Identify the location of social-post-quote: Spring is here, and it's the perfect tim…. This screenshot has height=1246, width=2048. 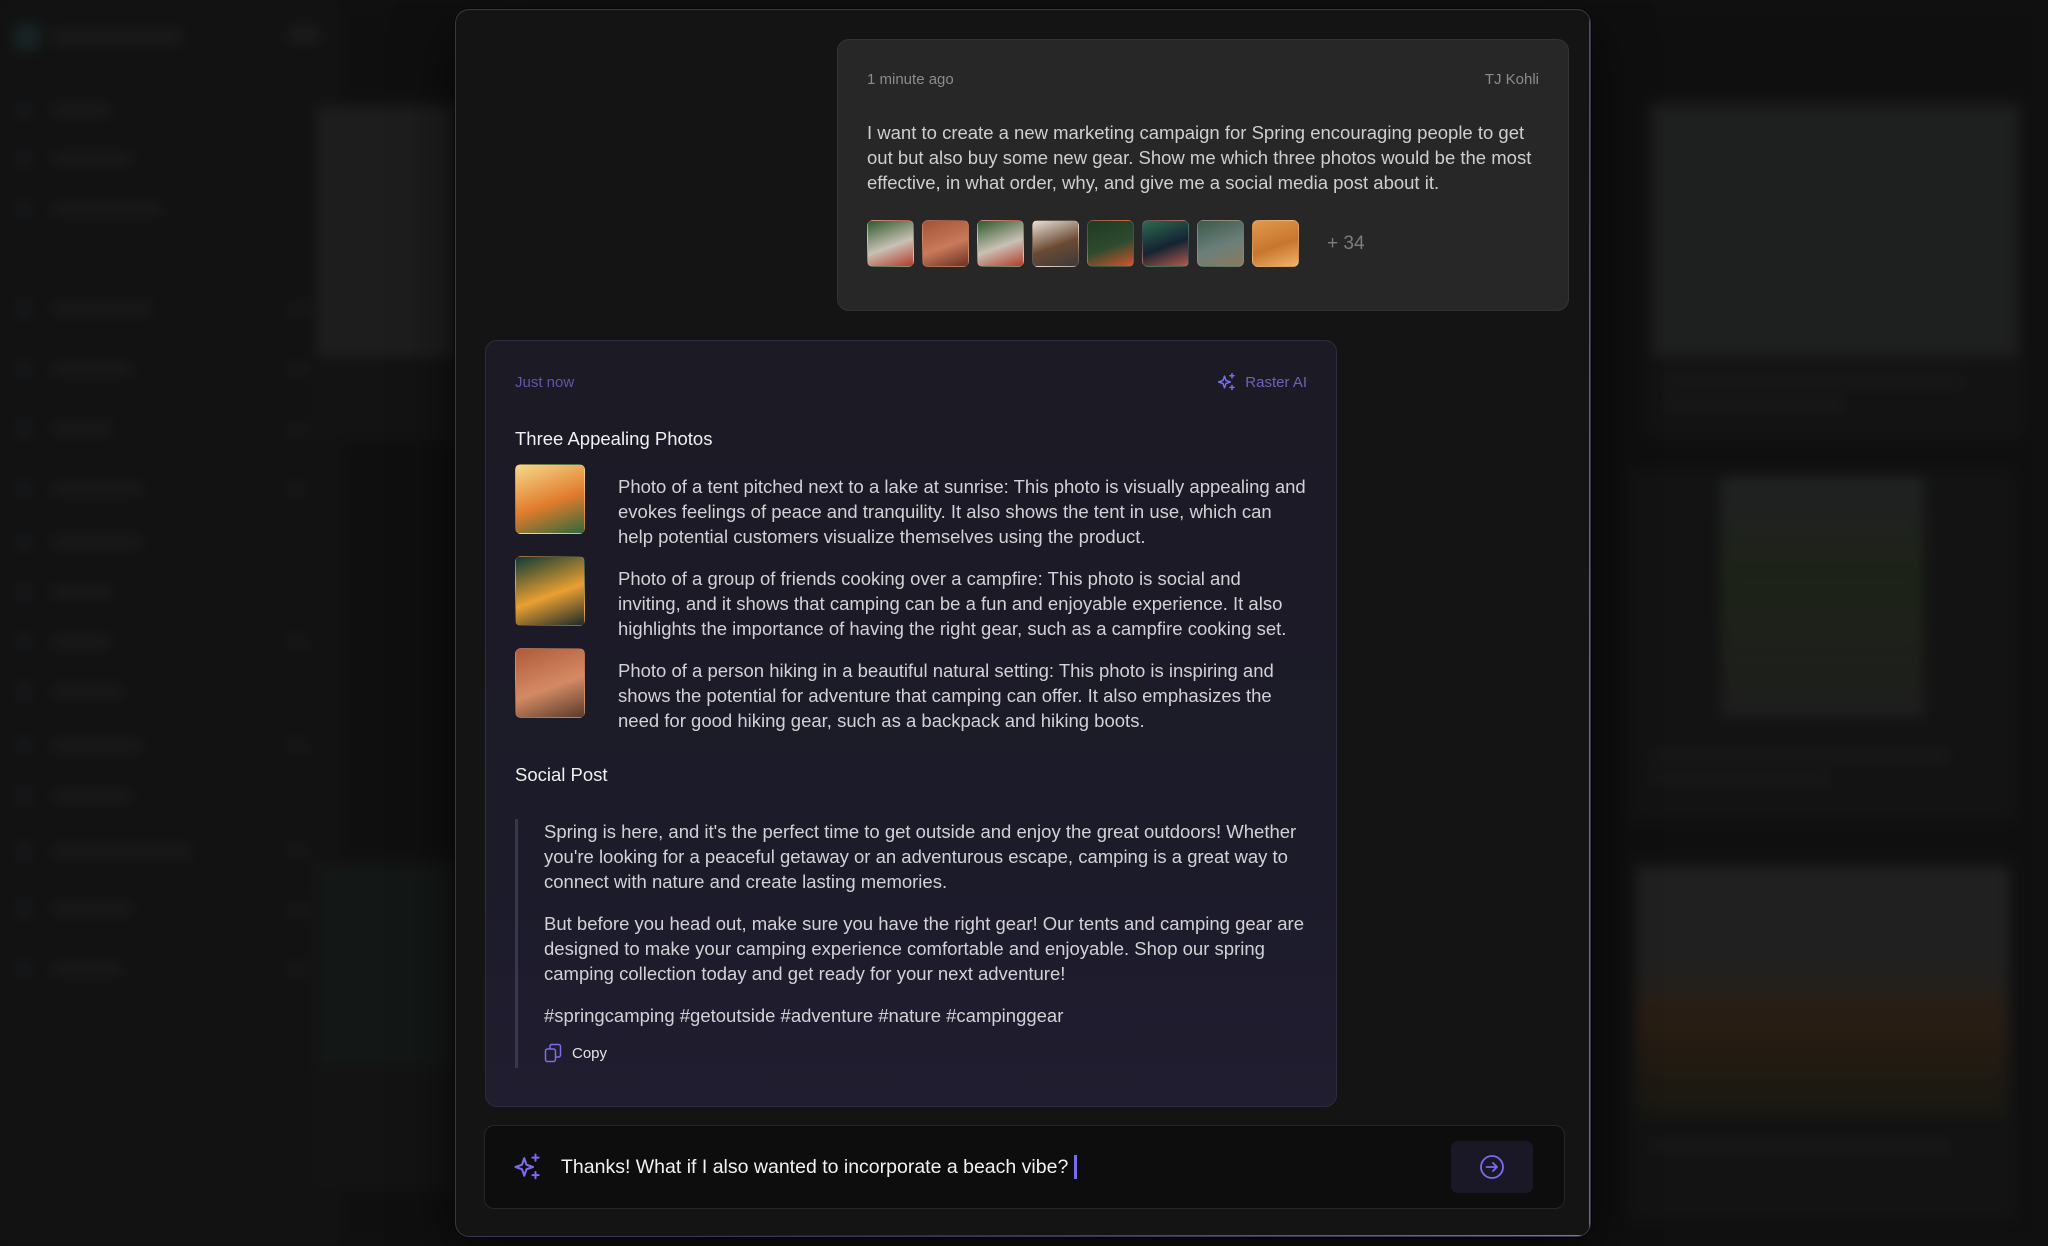
(911, 943).